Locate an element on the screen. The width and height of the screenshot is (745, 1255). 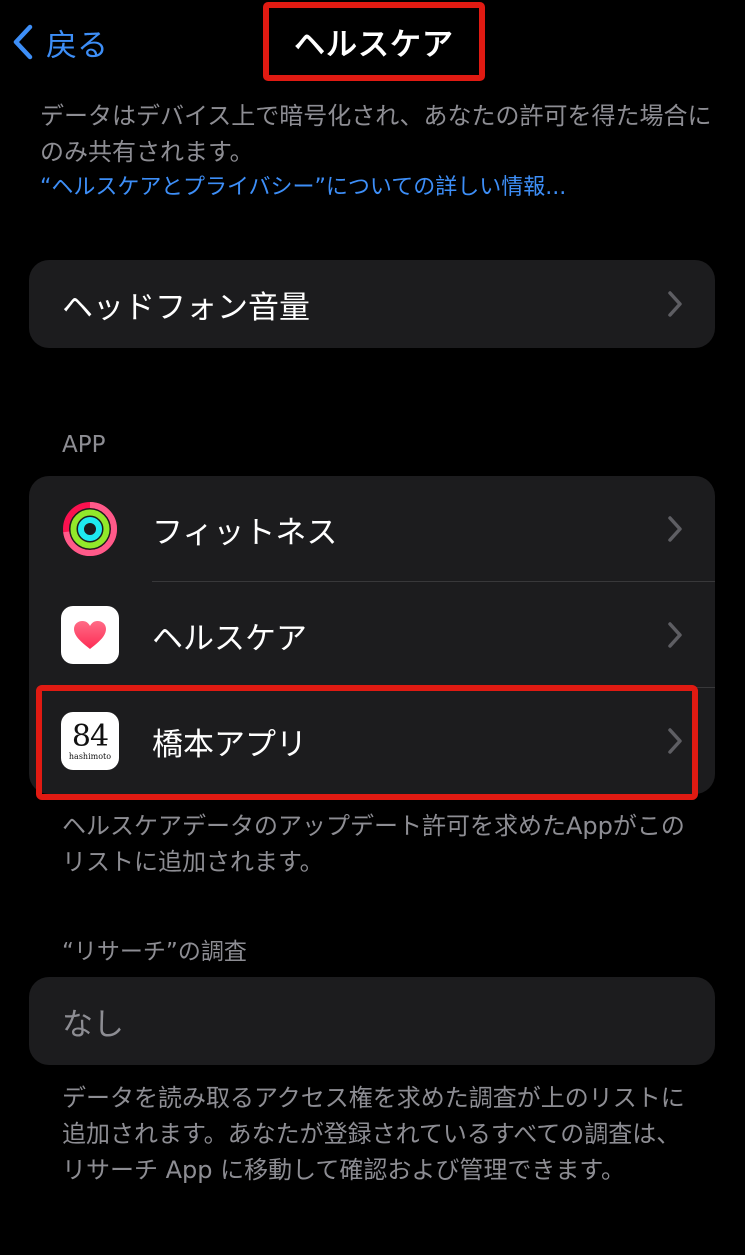
icon-number: 84 is located at coordinates (90, 736).